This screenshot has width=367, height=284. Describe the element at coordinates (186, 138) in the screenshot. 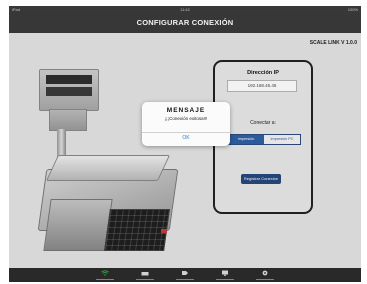

I see `ok-button: OK` at that location.